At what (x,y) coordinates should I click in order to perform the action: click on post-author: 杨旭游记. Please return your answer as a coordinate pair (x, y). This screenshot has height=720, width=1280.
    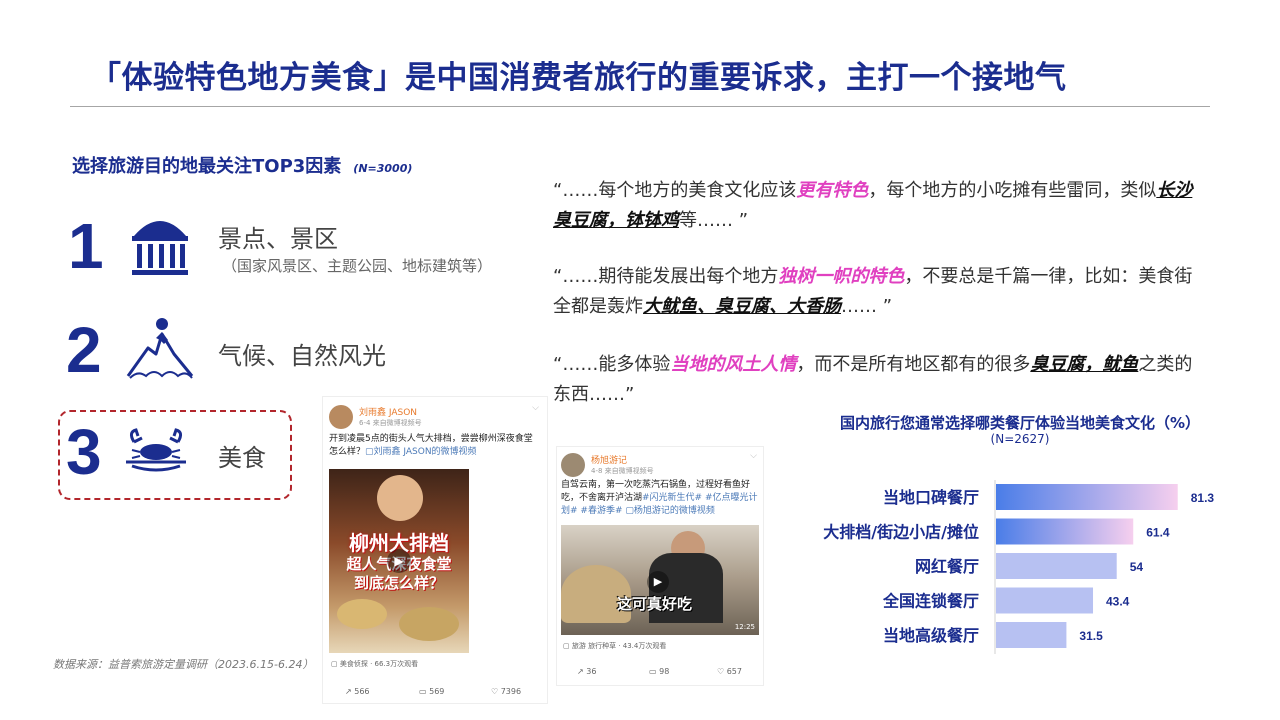
    Looking at the image, I should click on (609, 459).